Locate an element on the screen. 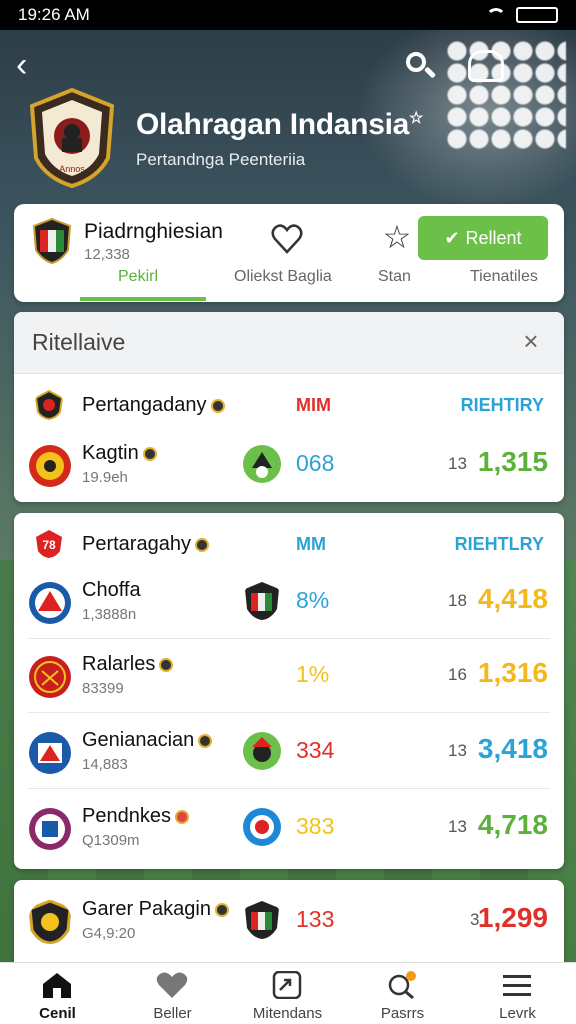  section-header: Pertangadany MIM RIEHTIRY is located at coordinates (289, 406).